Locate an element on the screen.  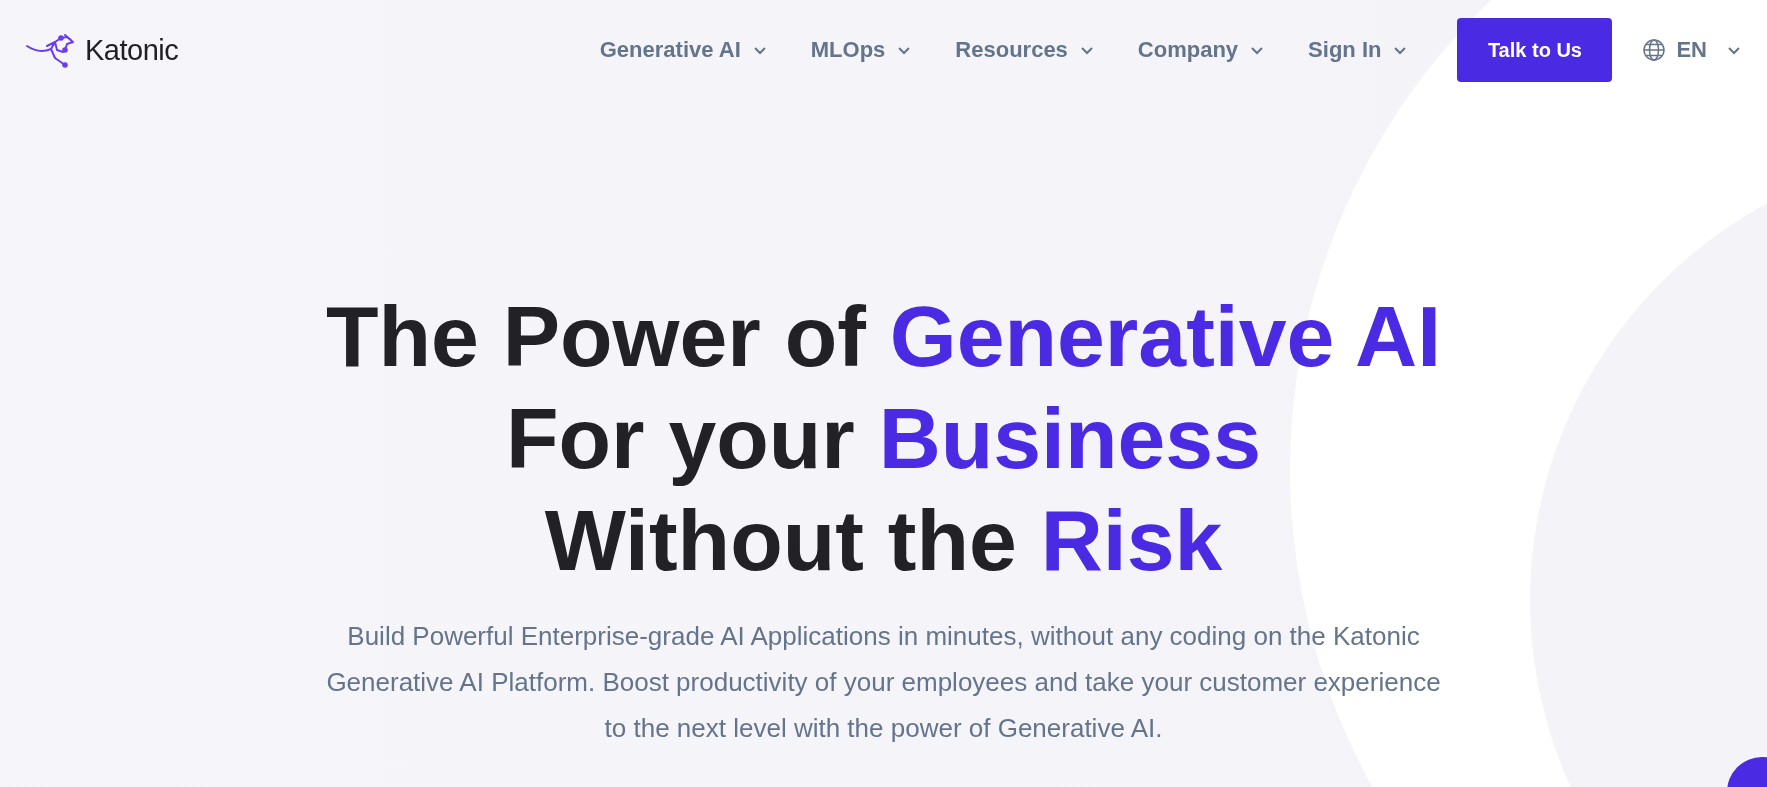
nav-menu-item: Resources is located at coordinates (1024, 50).